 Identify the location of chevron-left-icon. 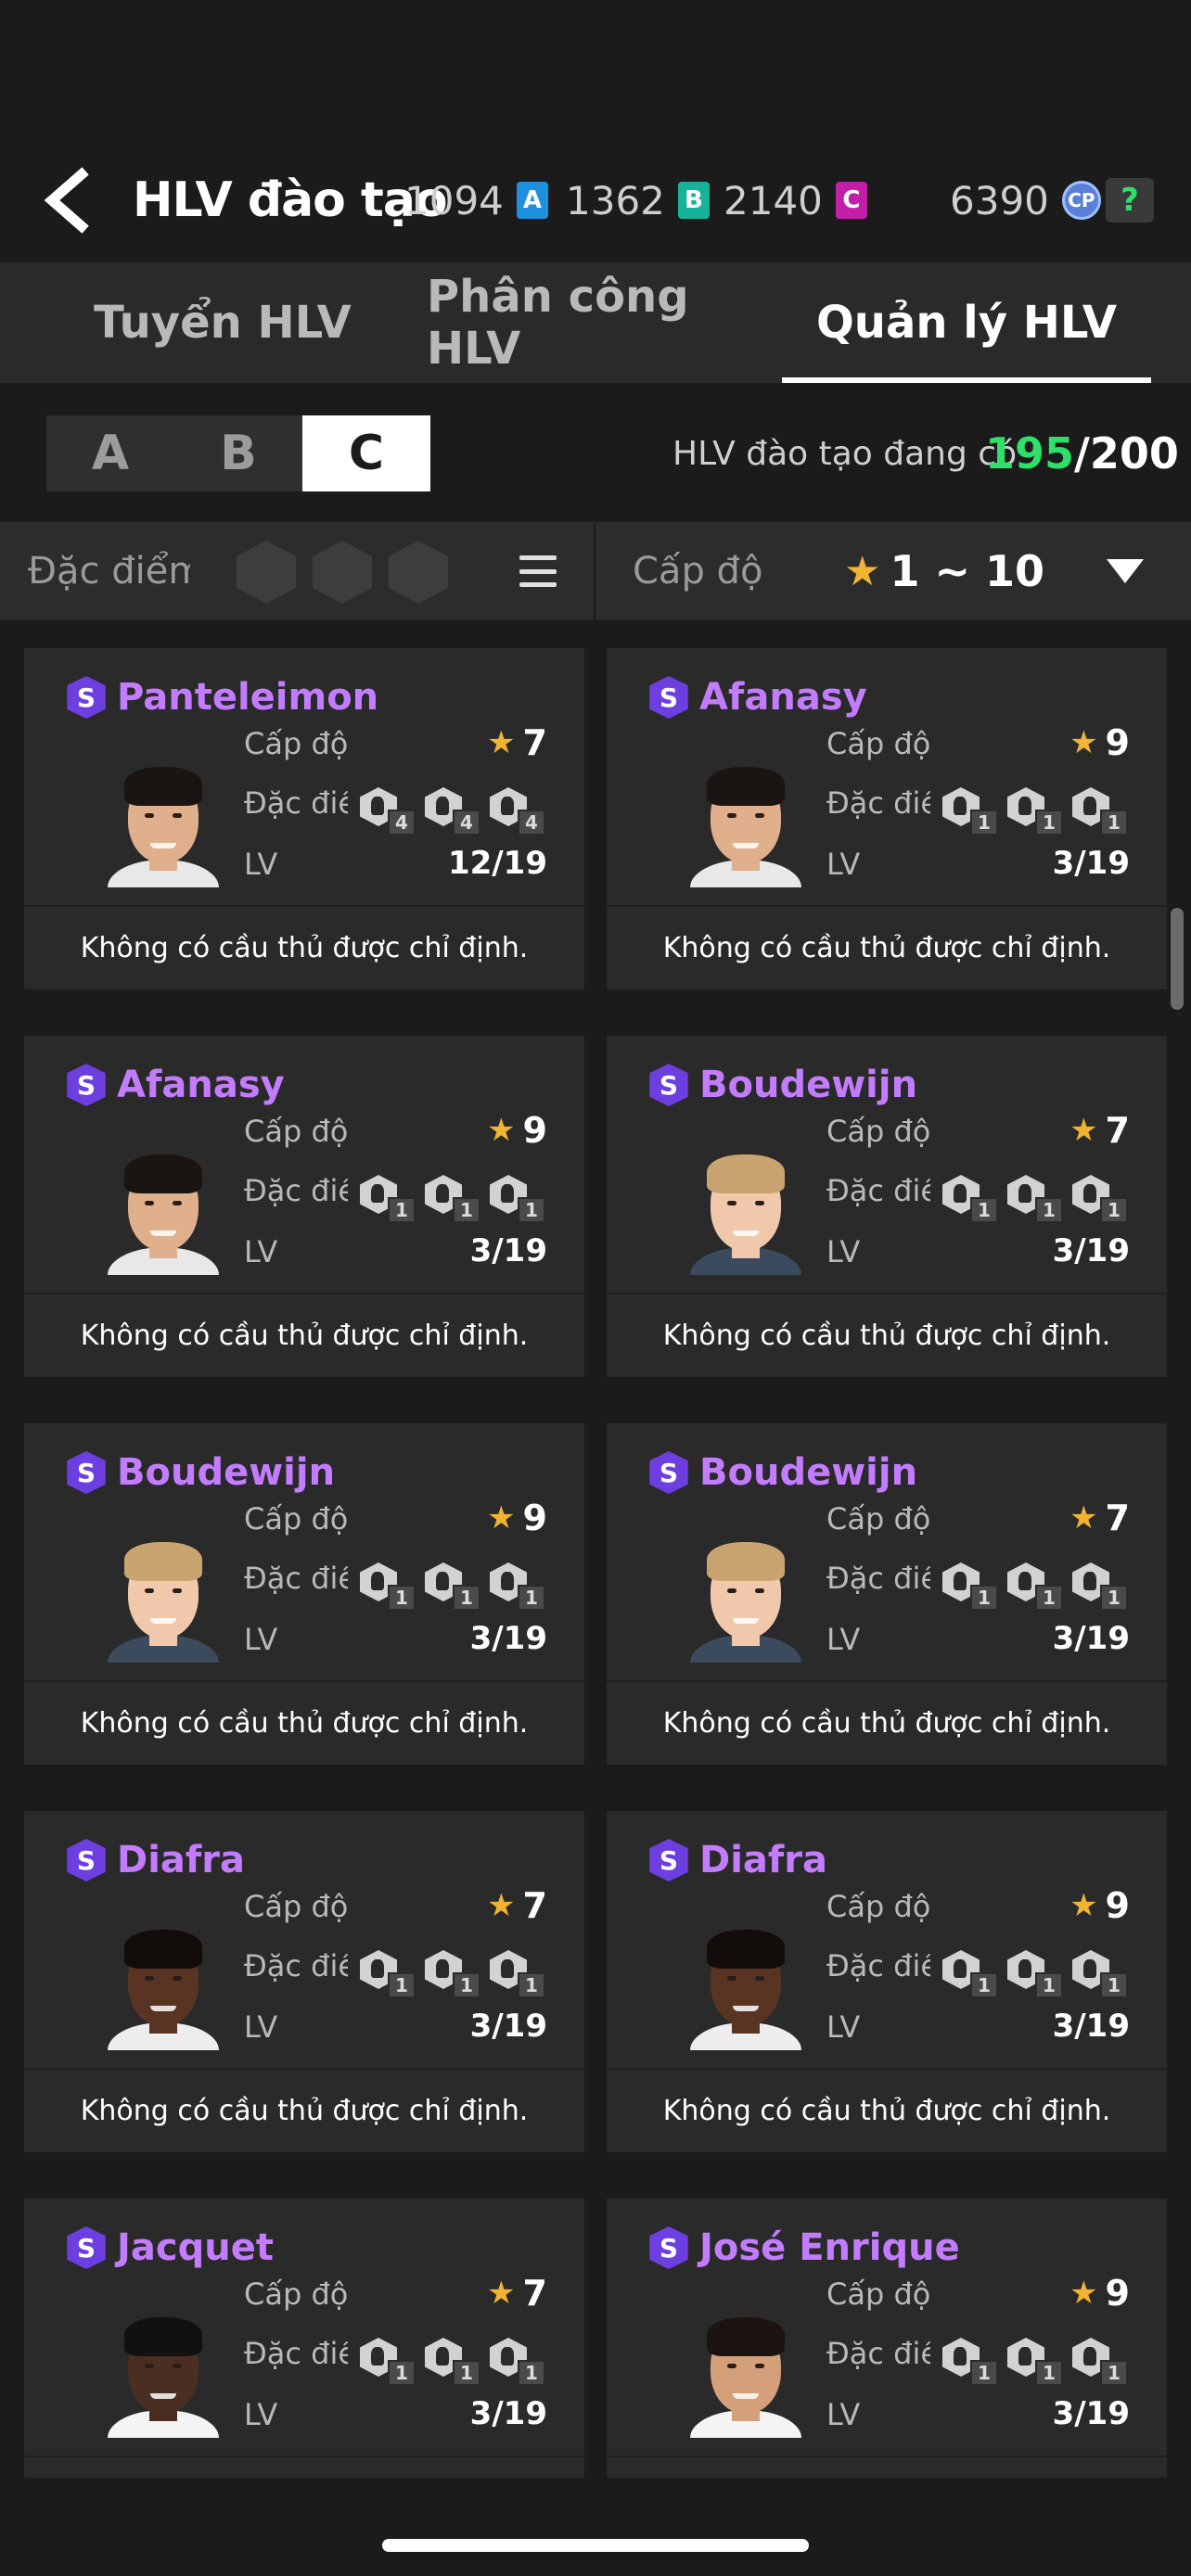
(66, 201).